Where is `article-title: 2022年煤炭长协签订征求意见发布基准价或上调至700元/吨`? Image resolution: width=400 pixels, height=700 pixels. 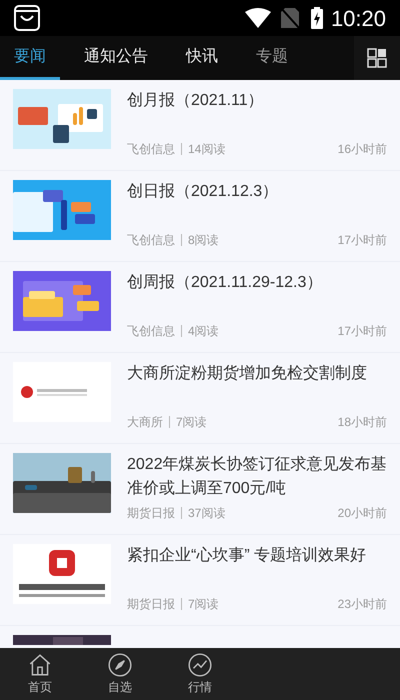
article-title: 2022年煤炭长协签订征求意见发布基准价或上调至700元/吨 is located at coordinates (257, 476).